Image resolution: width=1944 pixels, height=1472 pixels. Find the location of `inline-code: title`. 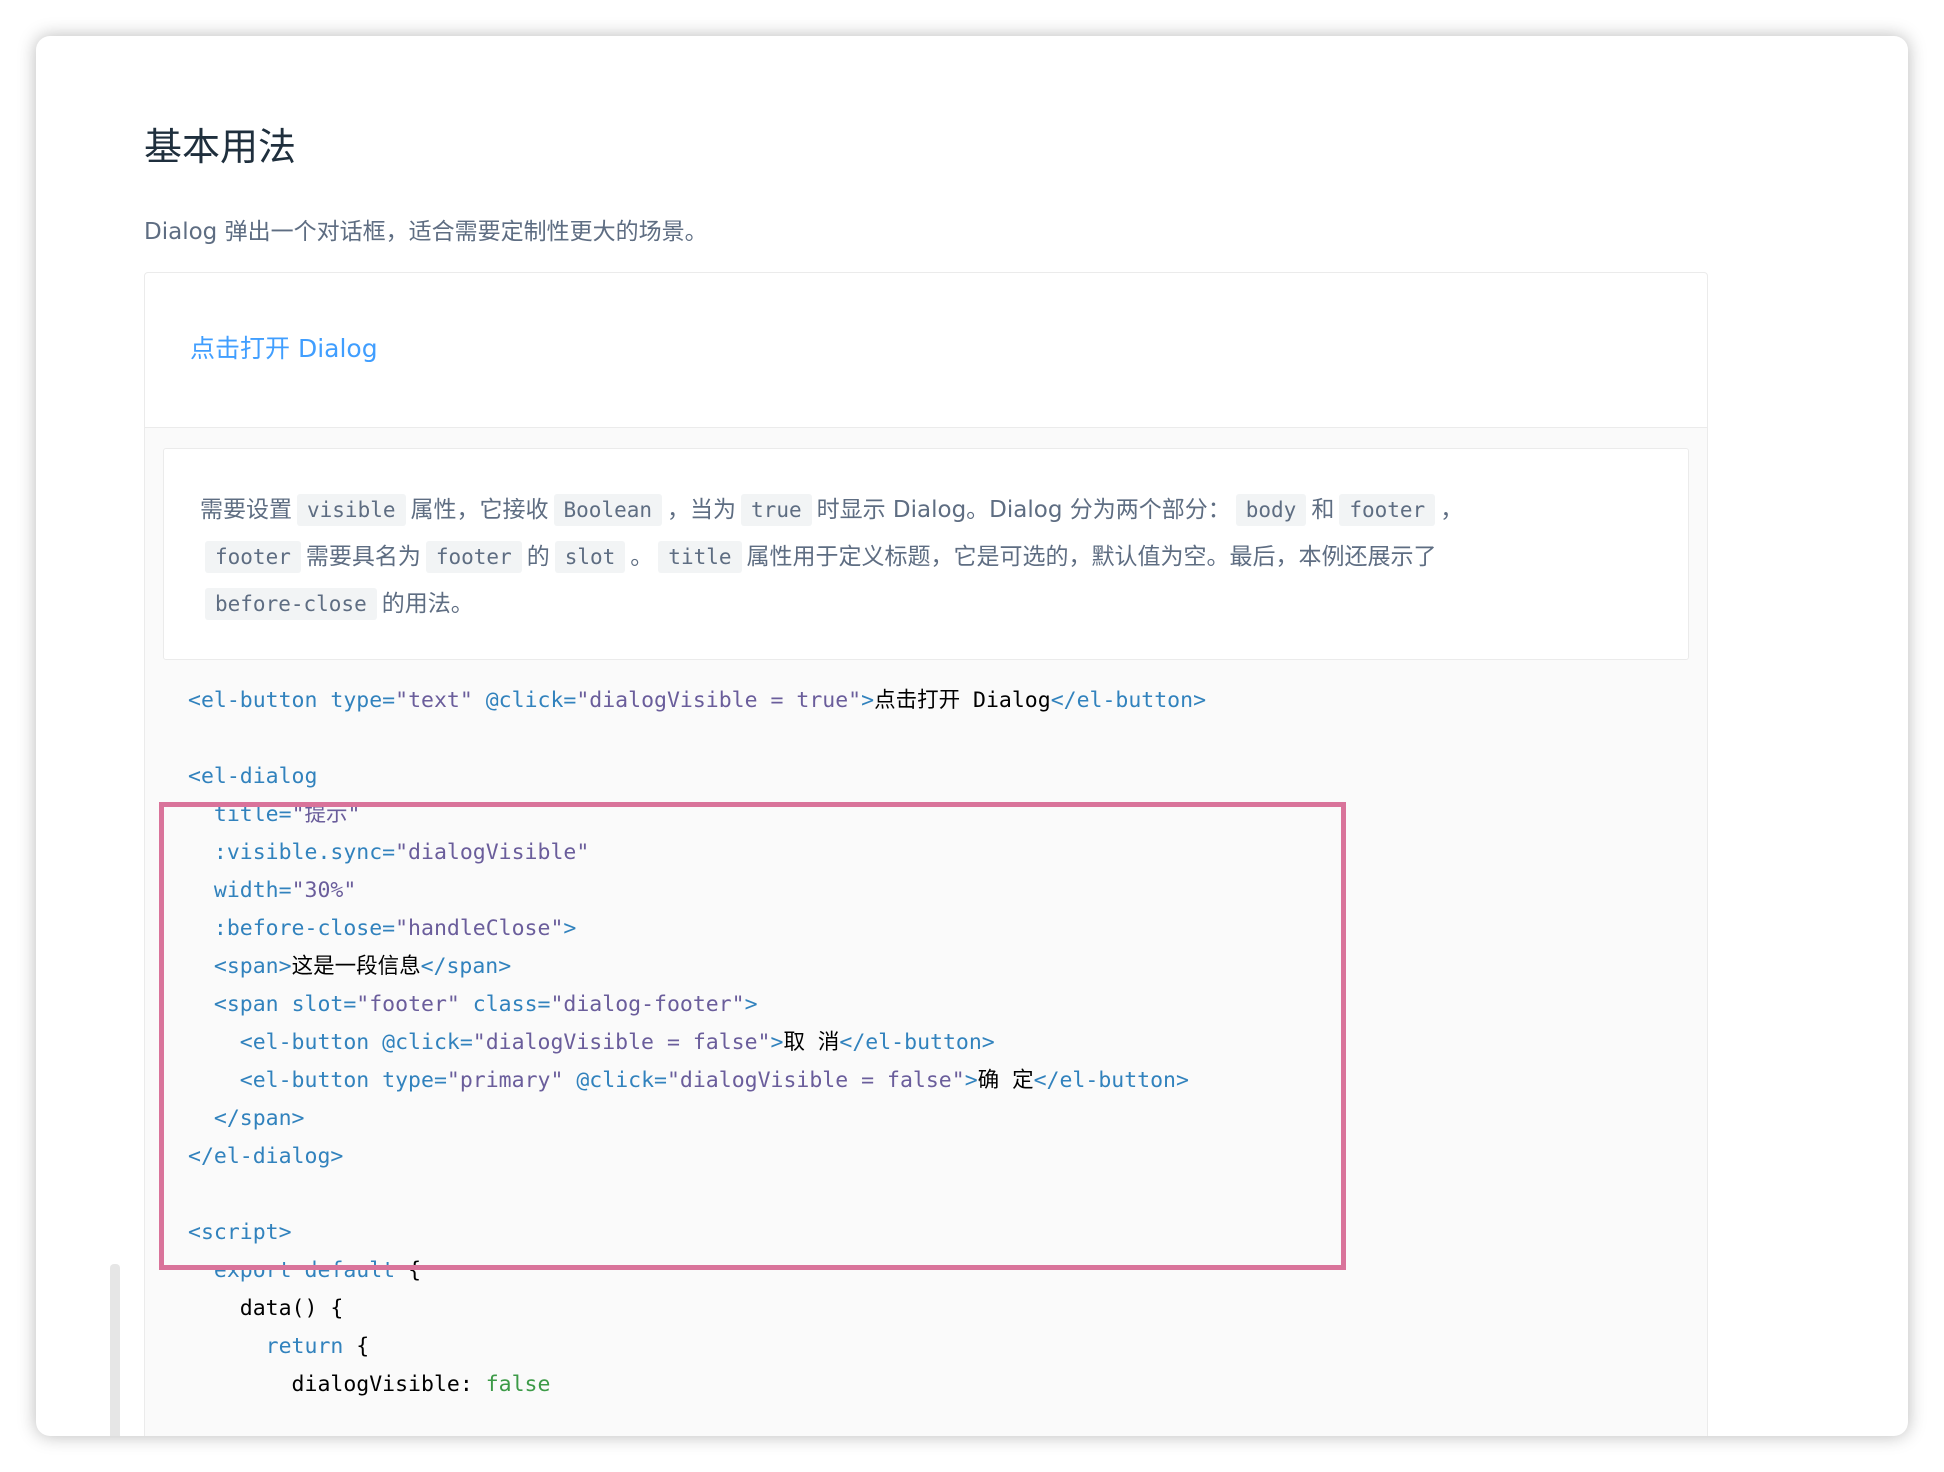

inline-code: title is located at coordinates (700, 557).